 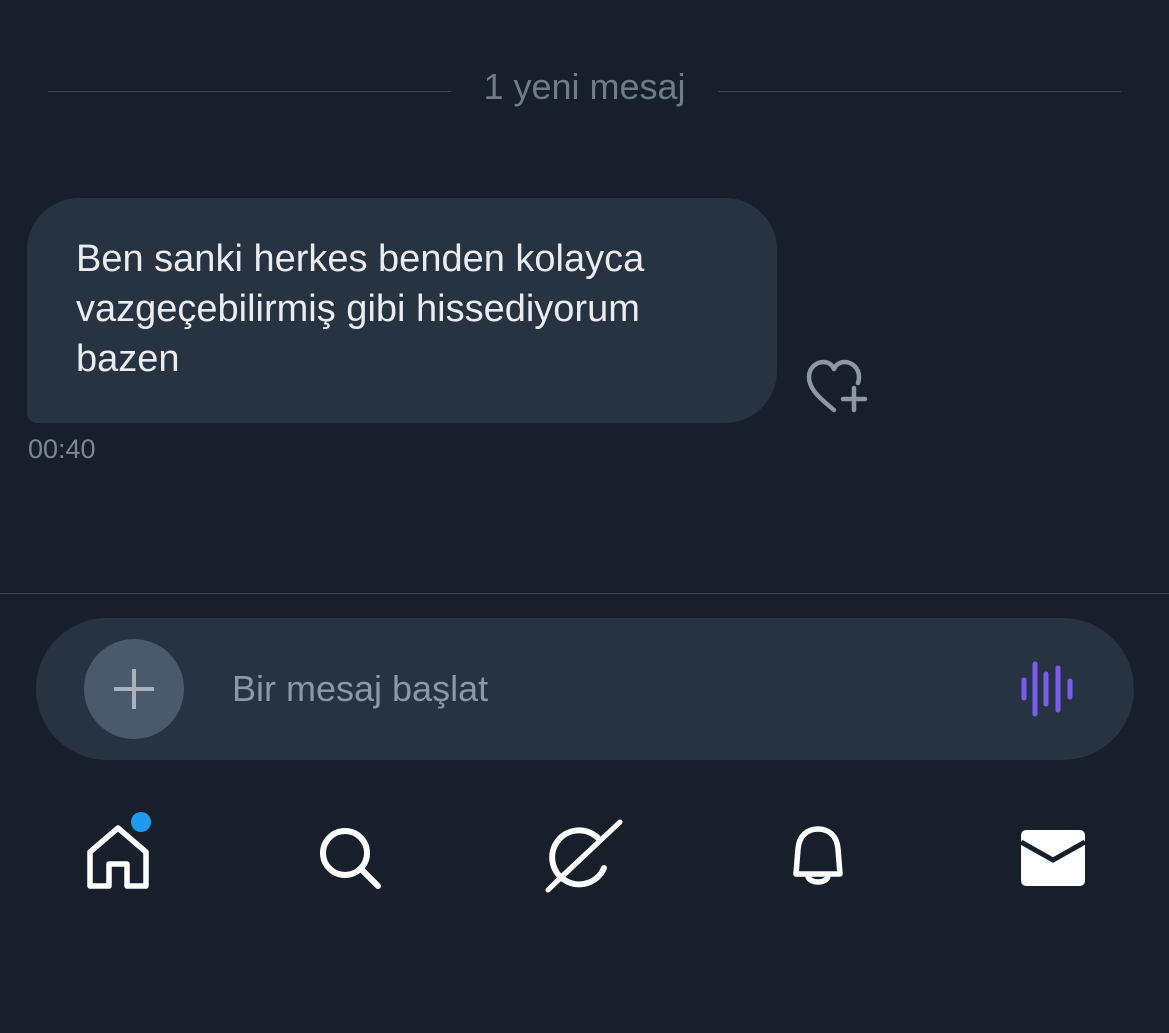 I want to click on nav-grok, so click(x=584, y=860).